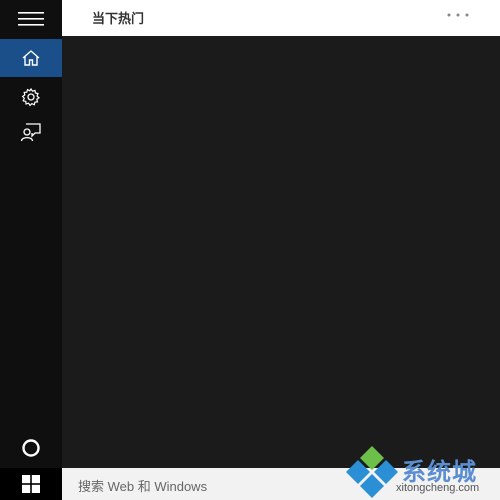 The height and width of the screenshot is (500, 500). I want to click on settings-gear-icon, so click(30, 97).